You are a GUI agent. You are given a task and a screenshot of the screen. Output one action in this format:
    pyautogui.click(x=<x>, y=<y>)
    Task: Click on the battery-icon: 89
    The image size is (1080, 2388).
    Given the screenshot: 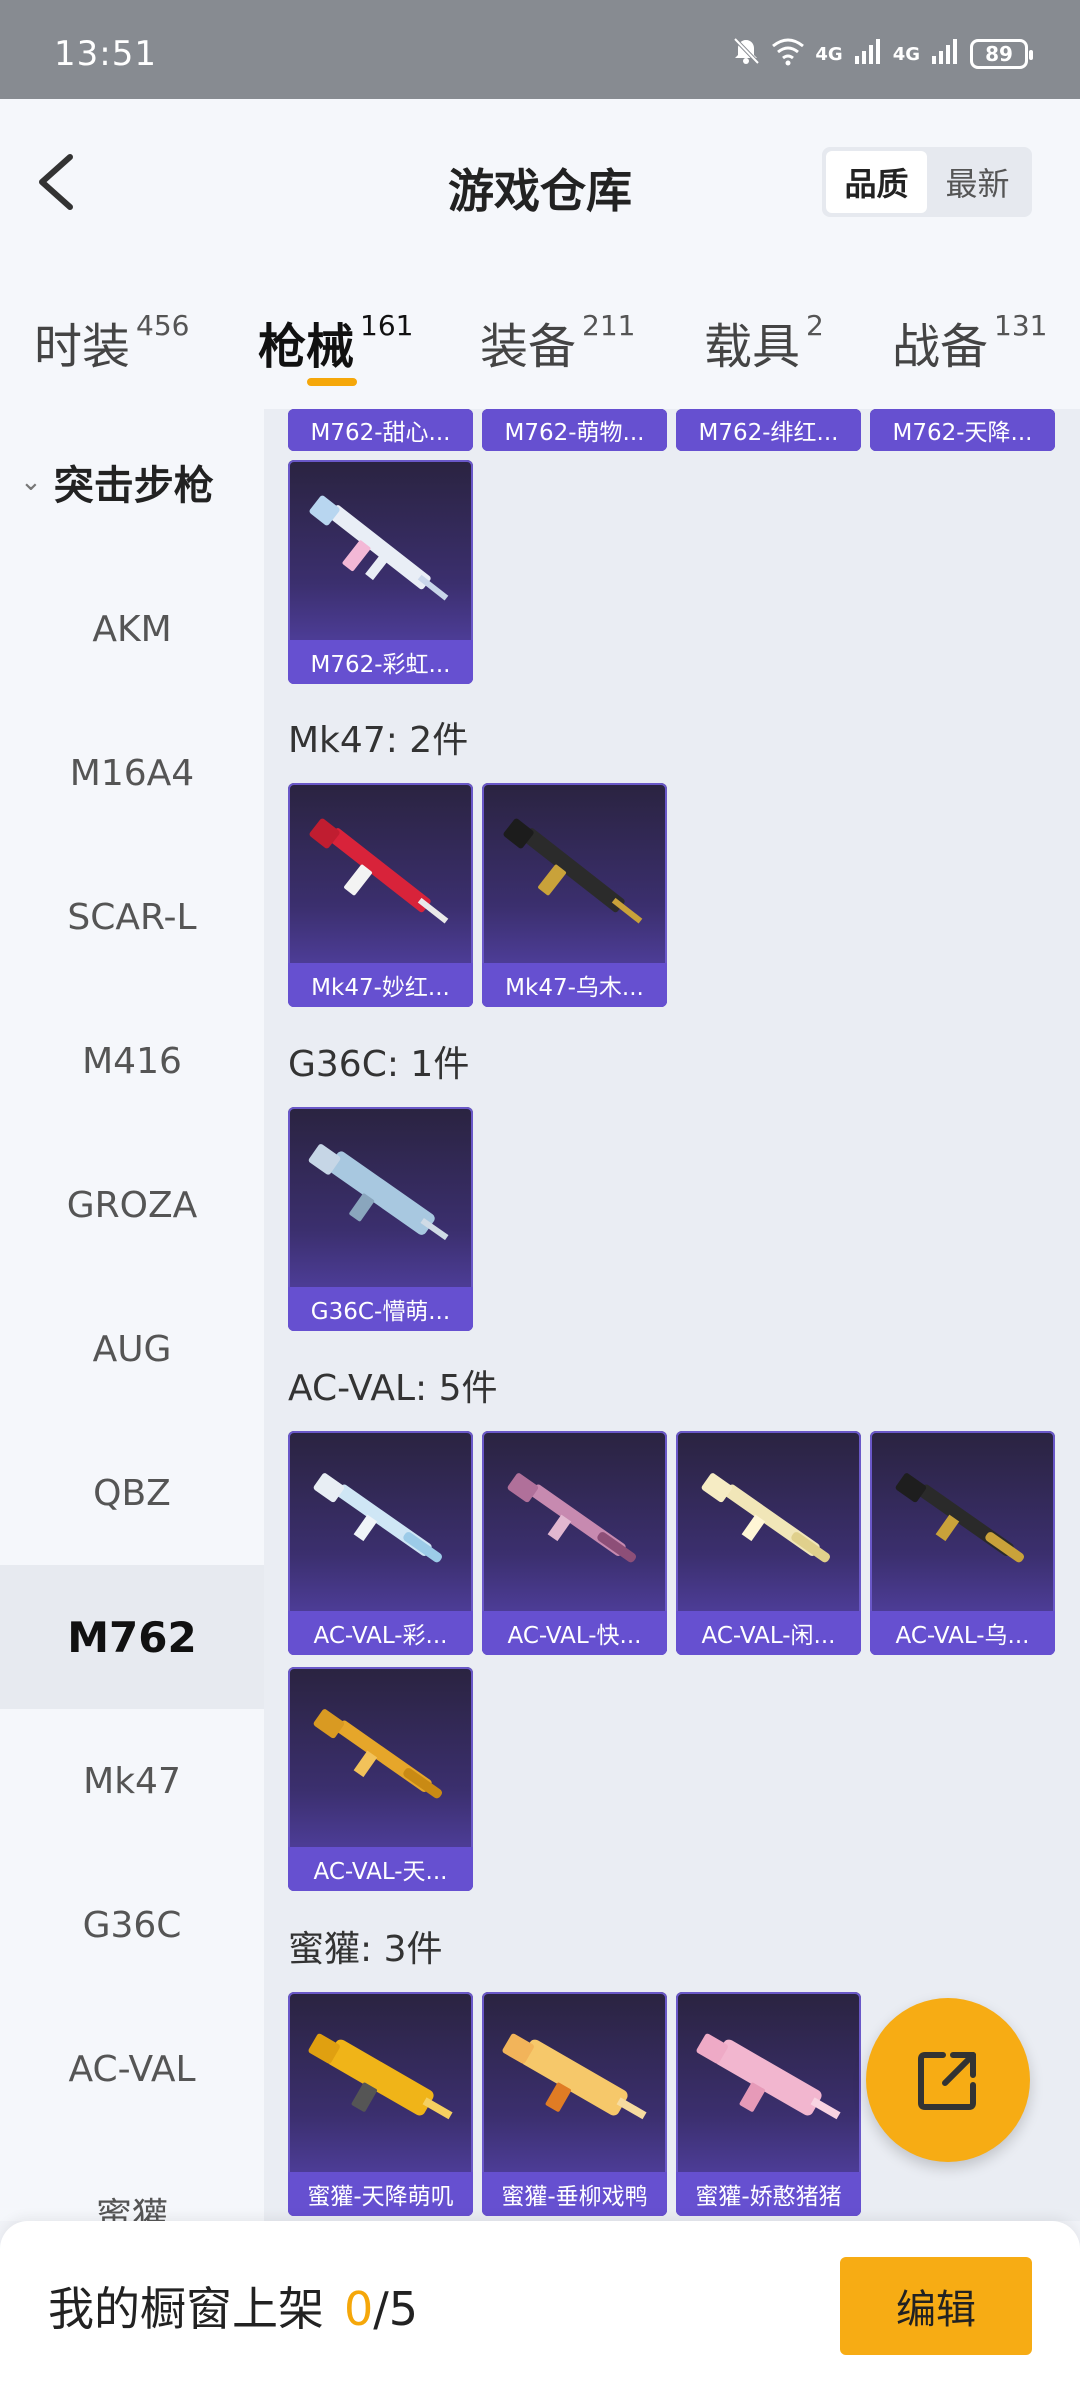 What is the action you would take?
    pyautogui.click(x=1001, y=54)
    